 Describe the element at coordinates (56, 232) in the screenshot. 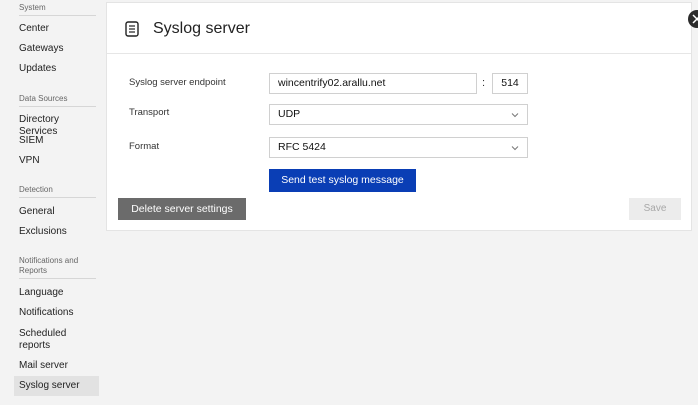

I see `sidebar-item-exclusions: Exclusions` at that location.